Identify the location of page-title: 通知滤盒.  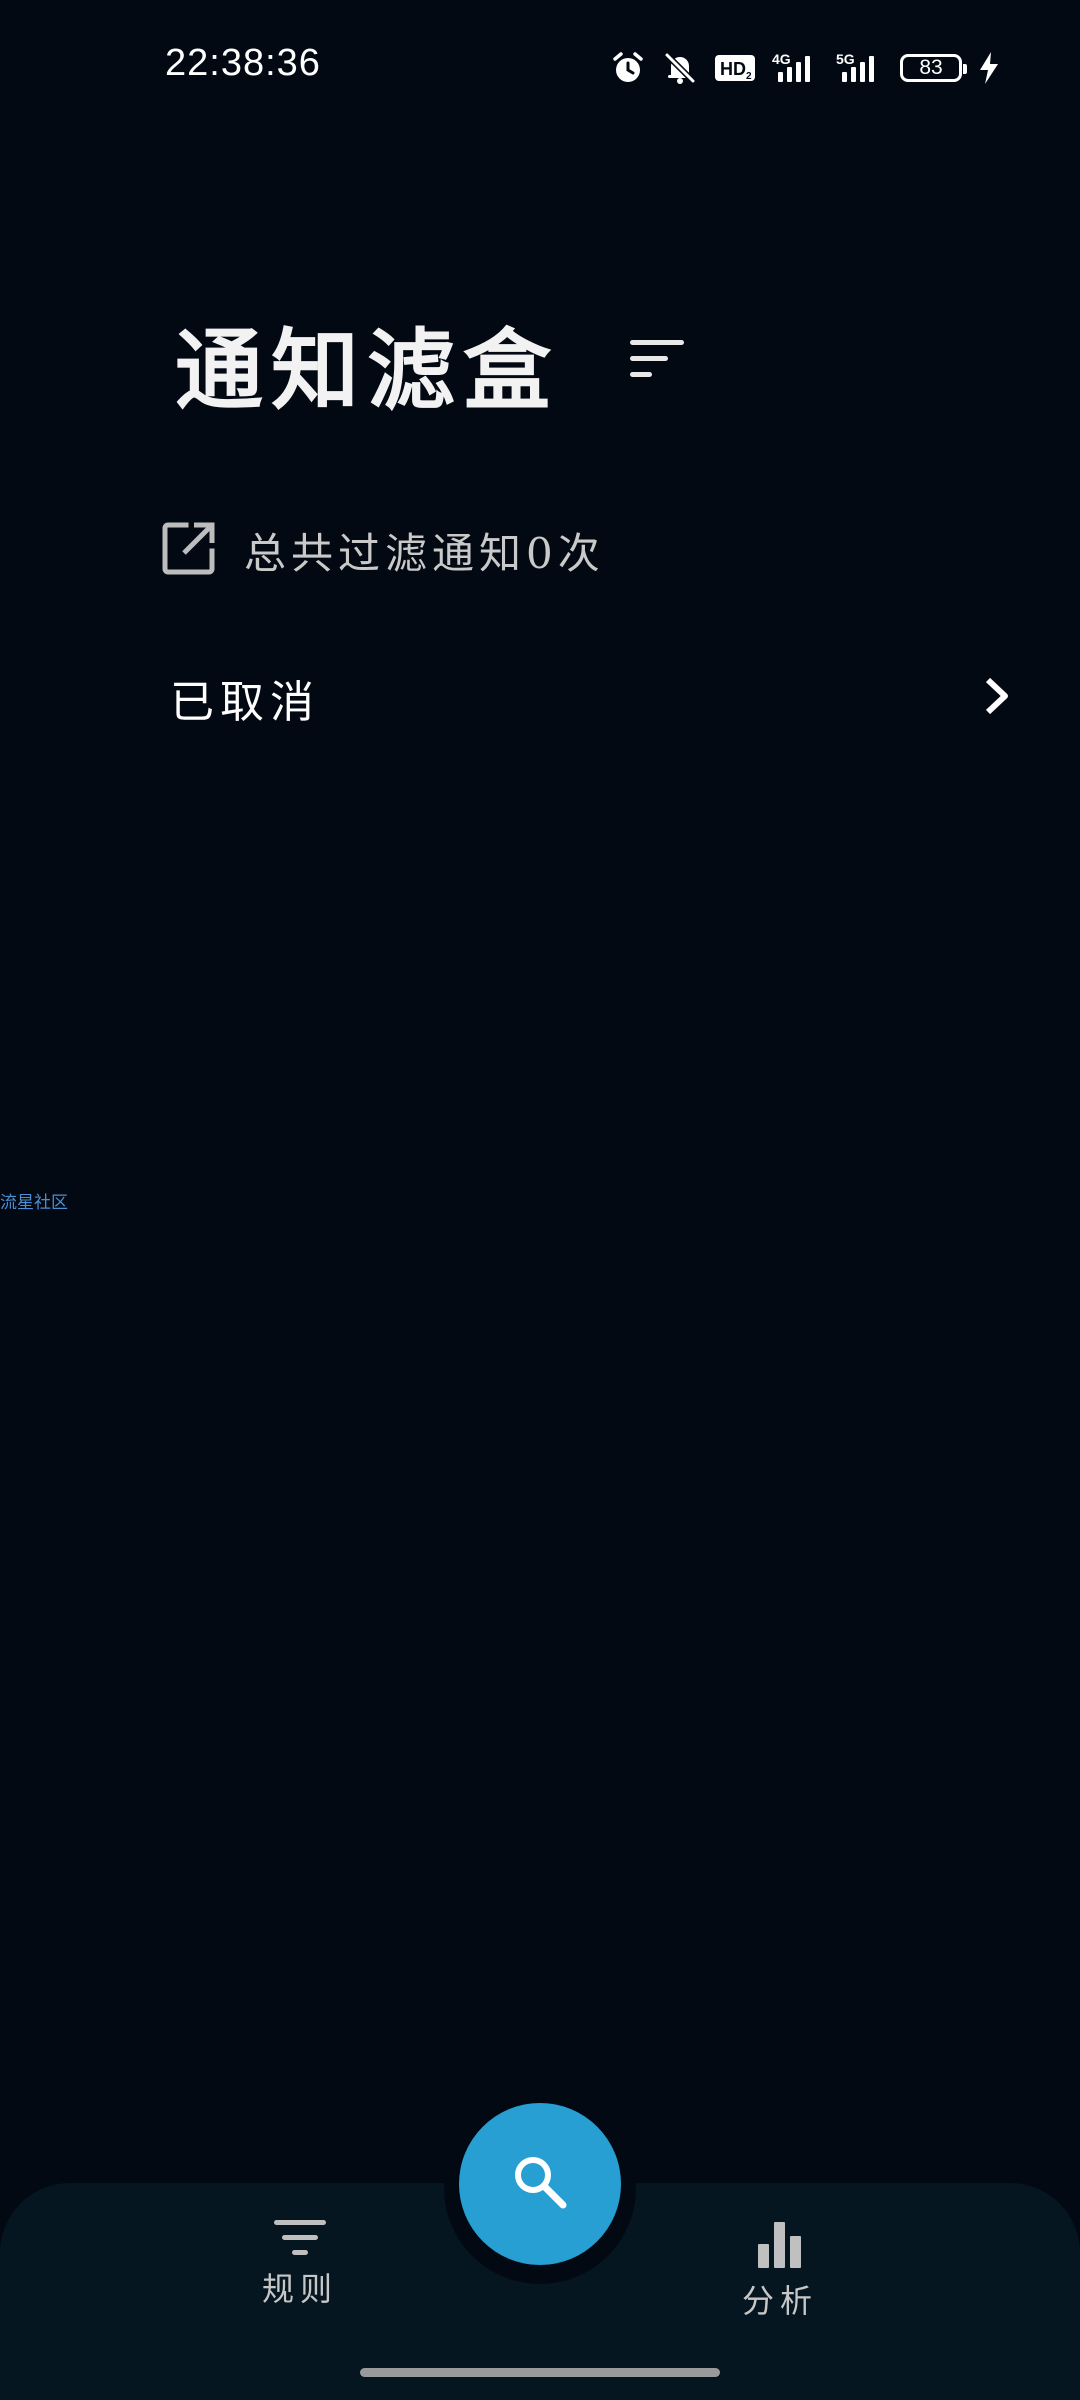
(367, 370).